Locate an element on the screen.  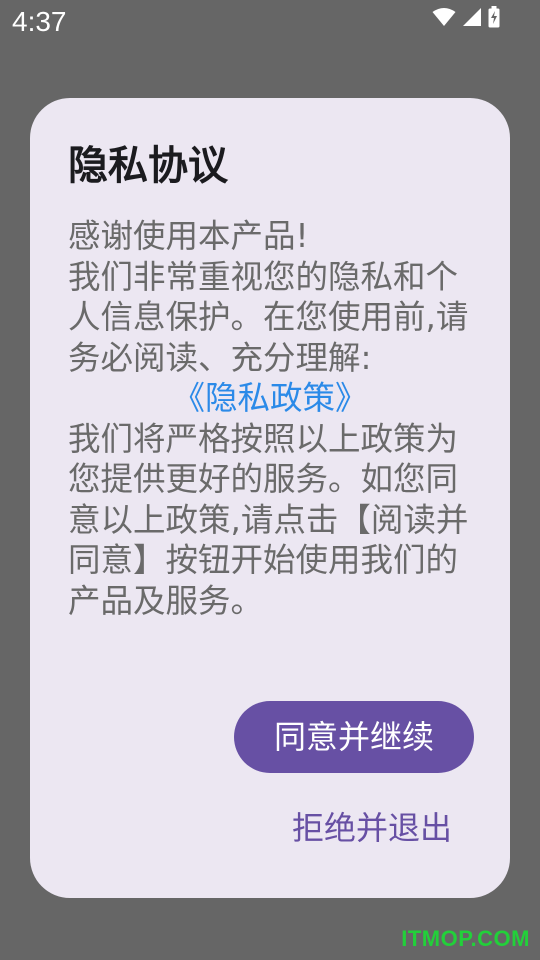
dialog-title: 隐私协议 is located at coordinates (148, 166).